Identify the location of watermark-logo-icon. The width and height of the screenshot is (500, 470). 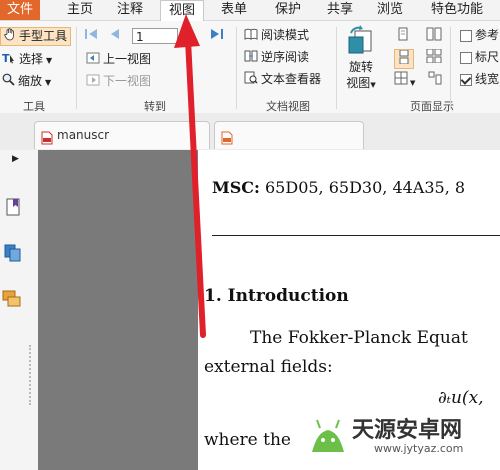
(328, 435).